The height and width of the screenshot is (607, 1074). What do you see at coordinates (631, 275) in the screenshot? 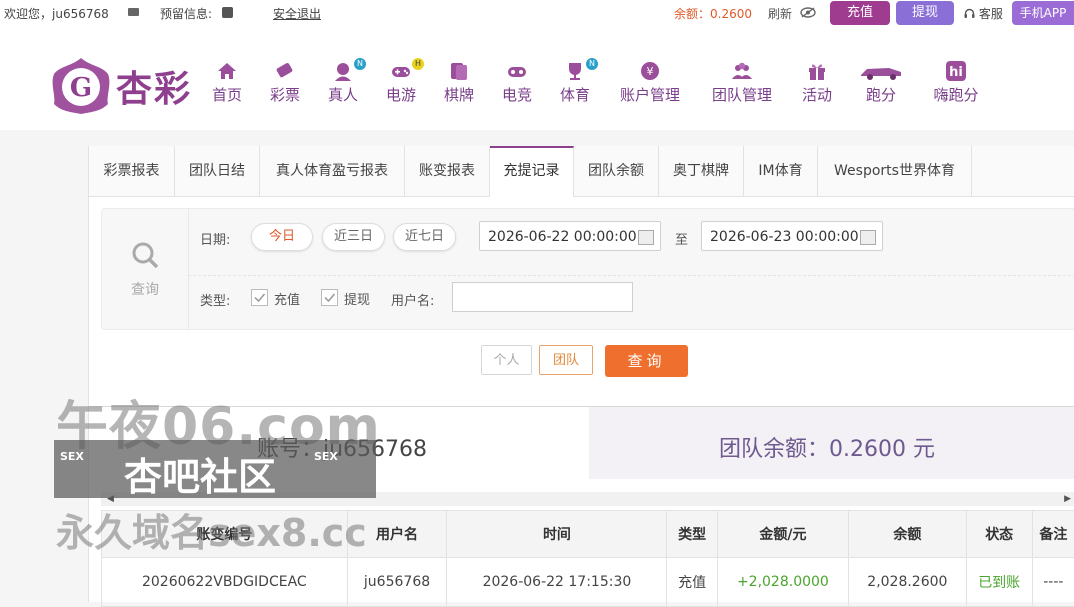
I see `divider` at bounding box center [631, 275].